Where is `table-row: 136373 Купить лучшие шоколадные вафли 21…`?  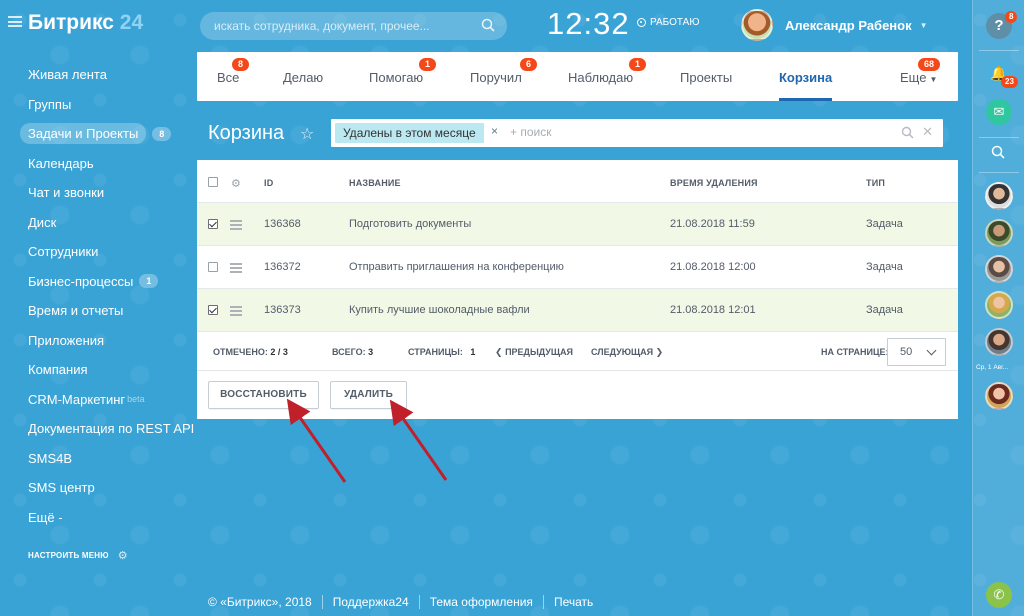
table-row: 136373 Купить лучшие шоколадные вафли 21… is located at coordinates (577, 309).